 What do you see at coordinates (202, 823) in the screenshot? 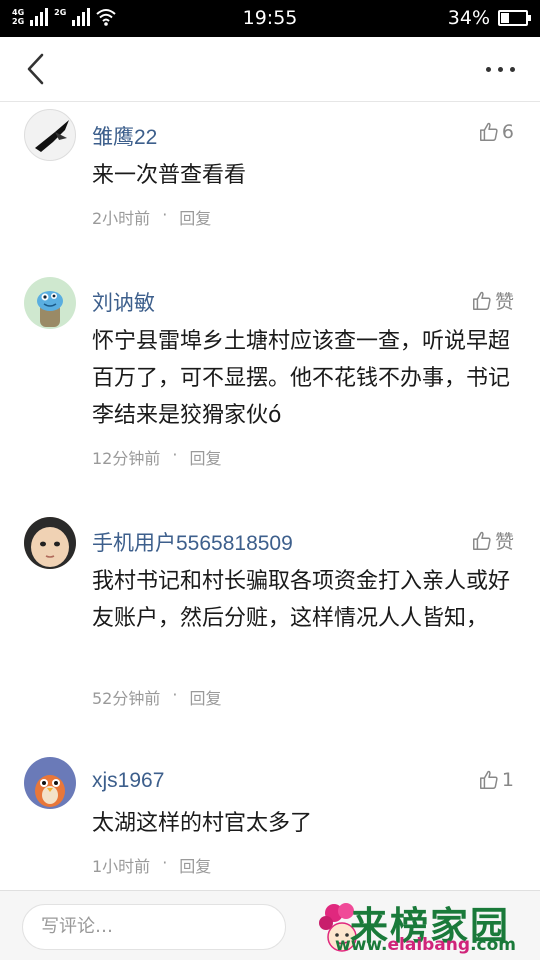
I see `comment-text: 太湖这样的村官太多了` at bounding box center [202, 823].